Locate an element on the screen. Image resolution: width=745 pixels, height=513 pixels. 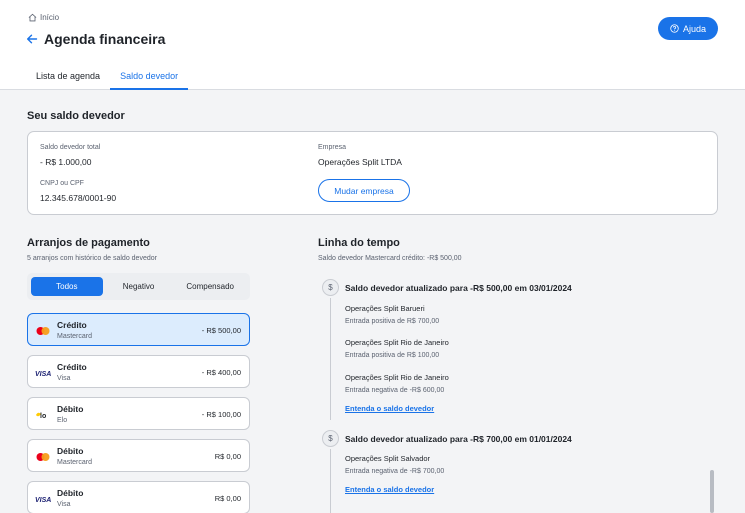
breadcrumb-home: Início is located at coordinates (49, 17).